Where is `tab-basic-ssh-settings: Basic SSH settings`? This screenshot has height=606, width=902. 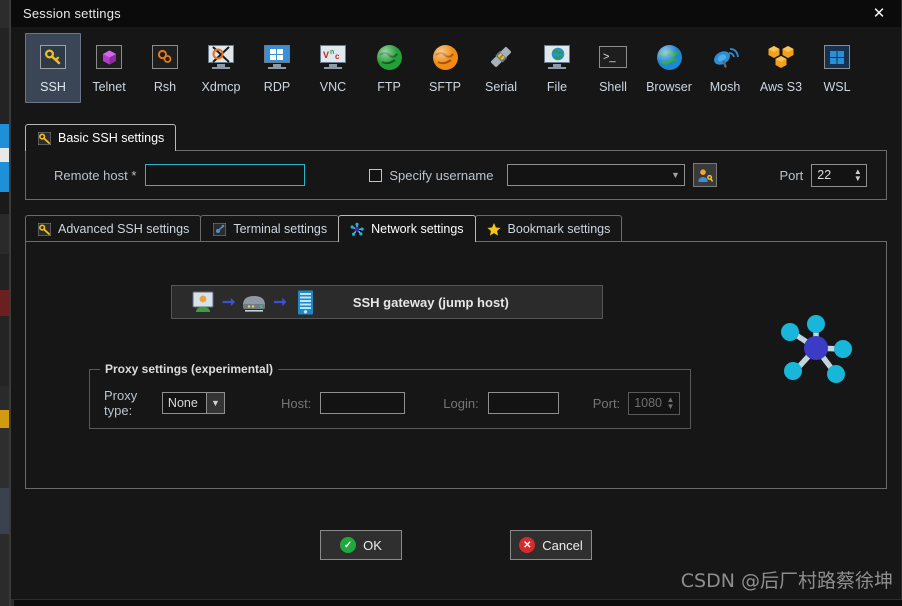
tab-basic-ssh-settings: Basic SSH settings is located at coordinates (101, 137).